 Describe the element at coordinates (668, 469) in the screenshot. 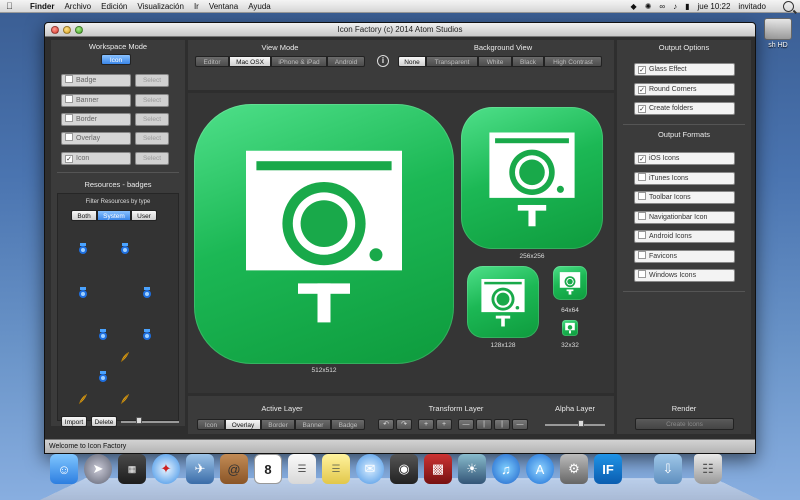

I see `downloads-icon: ⇩` at that location.